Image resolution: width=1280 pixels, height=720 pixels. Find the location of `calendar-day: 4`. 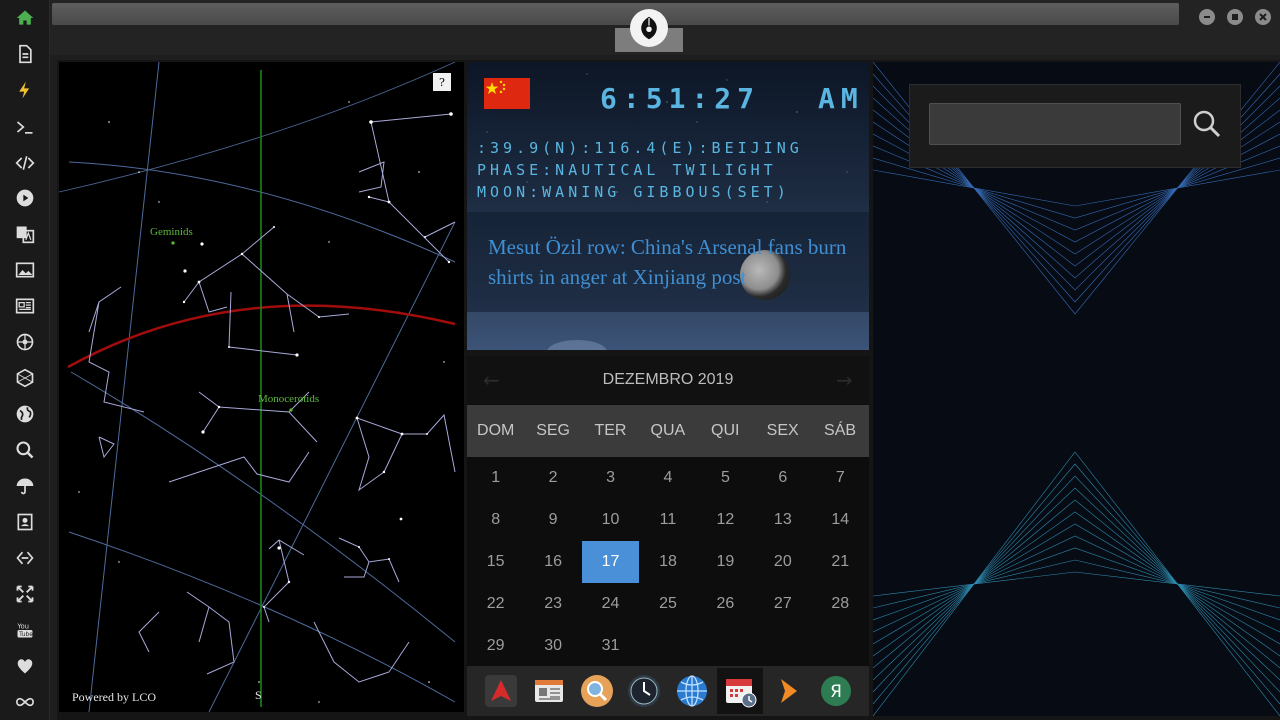

calendar-day: 4 is located at coordinates (667, 478).